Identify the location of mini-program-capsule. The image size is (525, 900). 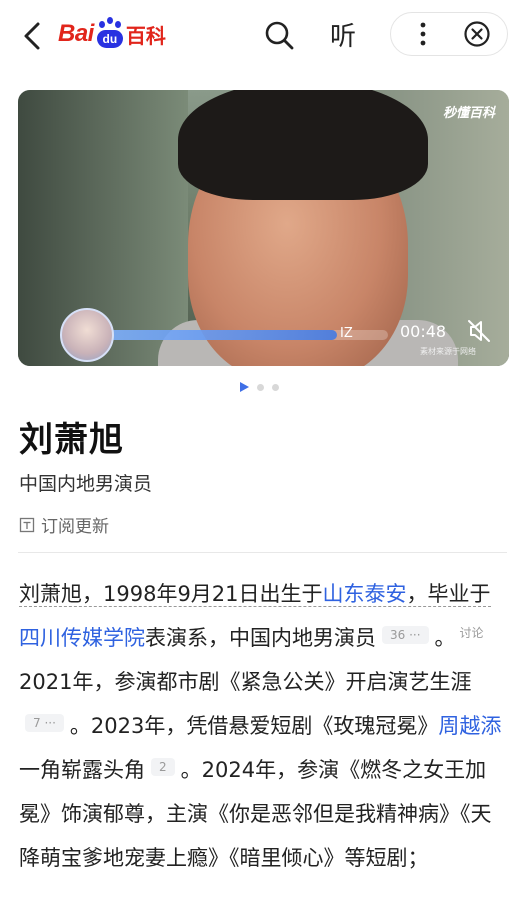
(449, 34).